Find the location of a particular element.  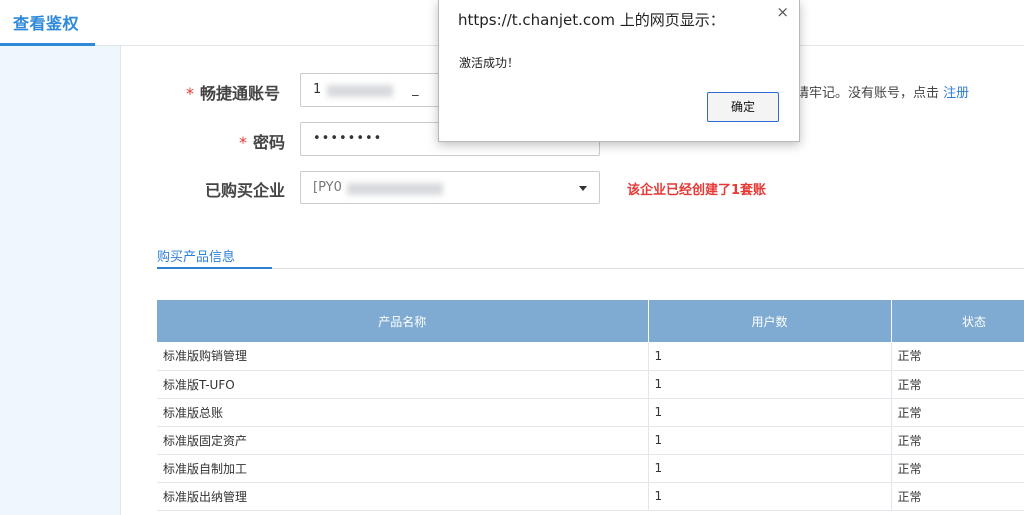

password-label-text: 密码 is located at coordinates (269, 142).